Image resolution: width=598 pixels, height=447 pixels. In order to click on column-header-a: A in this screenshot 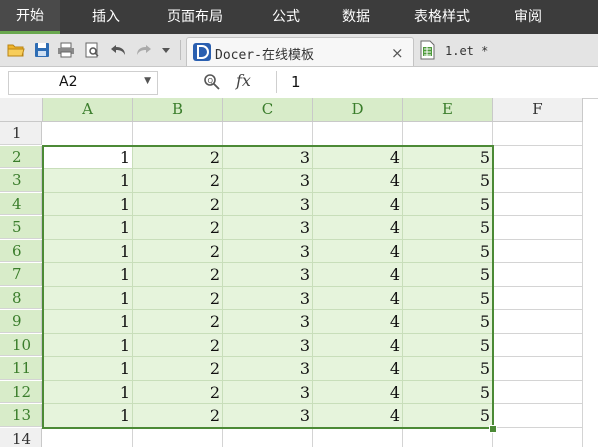, I will do `click(88, 110)`.